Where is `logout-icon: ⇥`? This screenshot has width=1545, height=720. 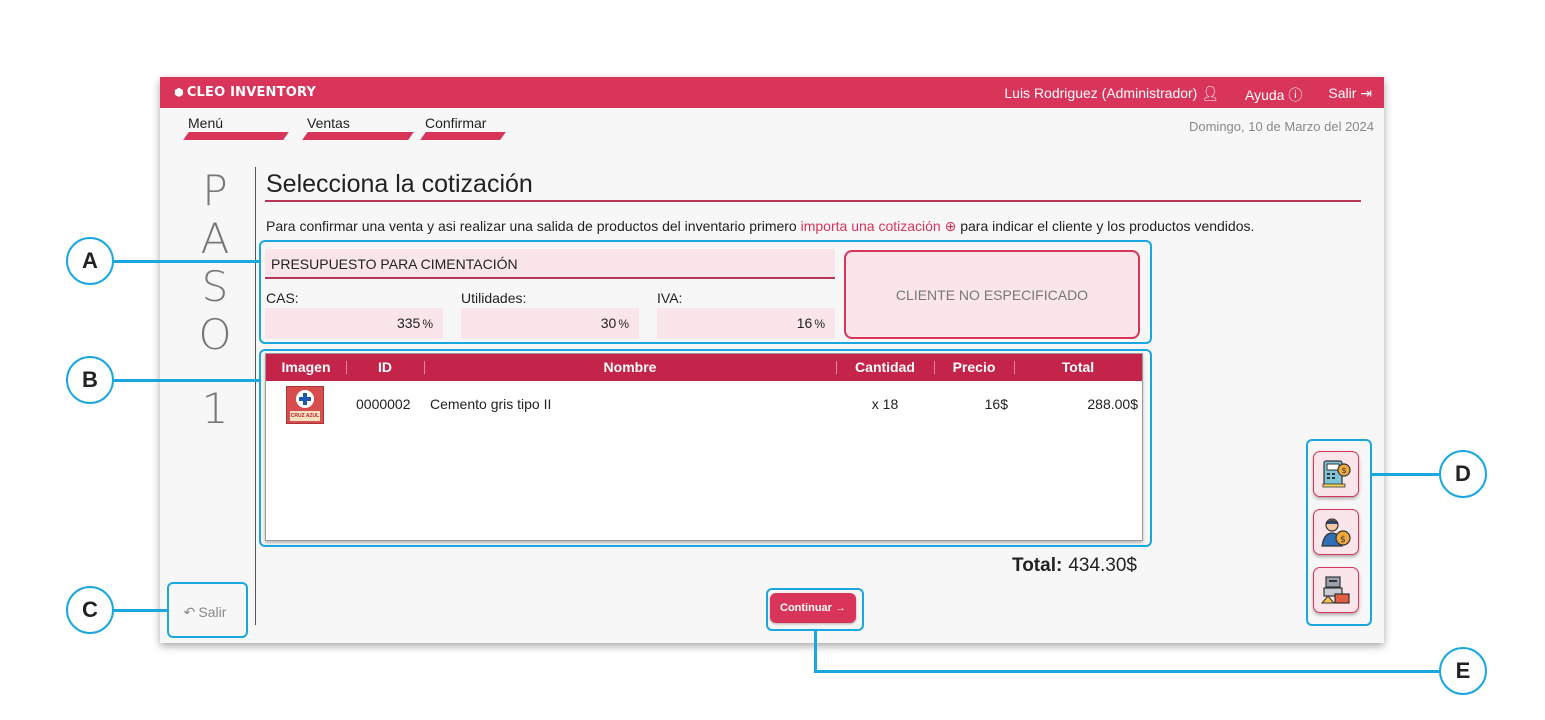
logout-icon: ⇥ is located at coordinates (1366, 93).